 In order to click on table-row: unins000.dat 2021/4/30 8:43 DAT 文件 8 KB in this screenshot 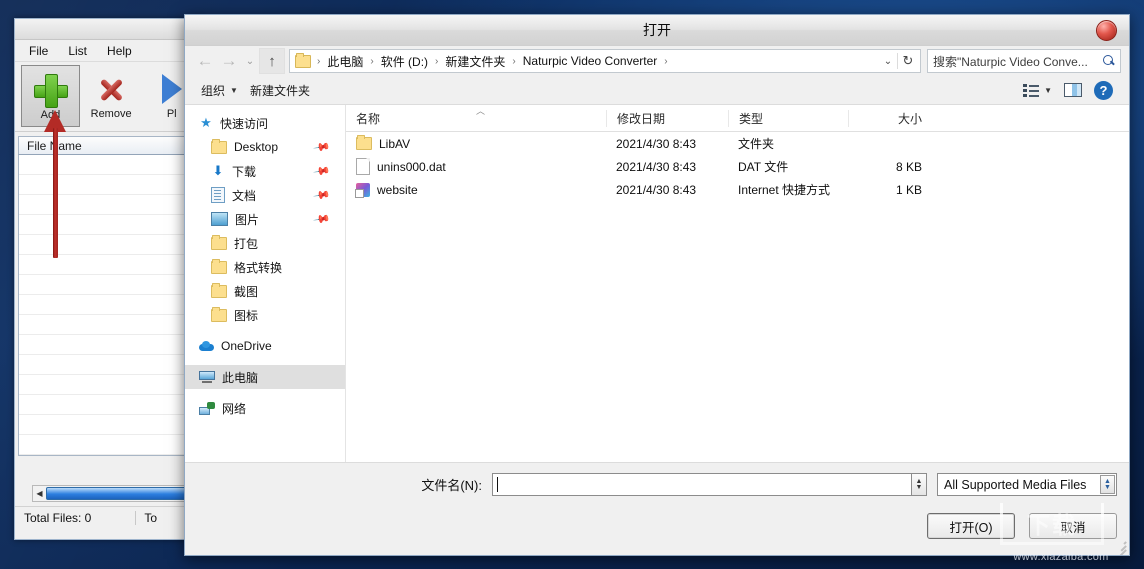, I will do `click(737, 166)`.